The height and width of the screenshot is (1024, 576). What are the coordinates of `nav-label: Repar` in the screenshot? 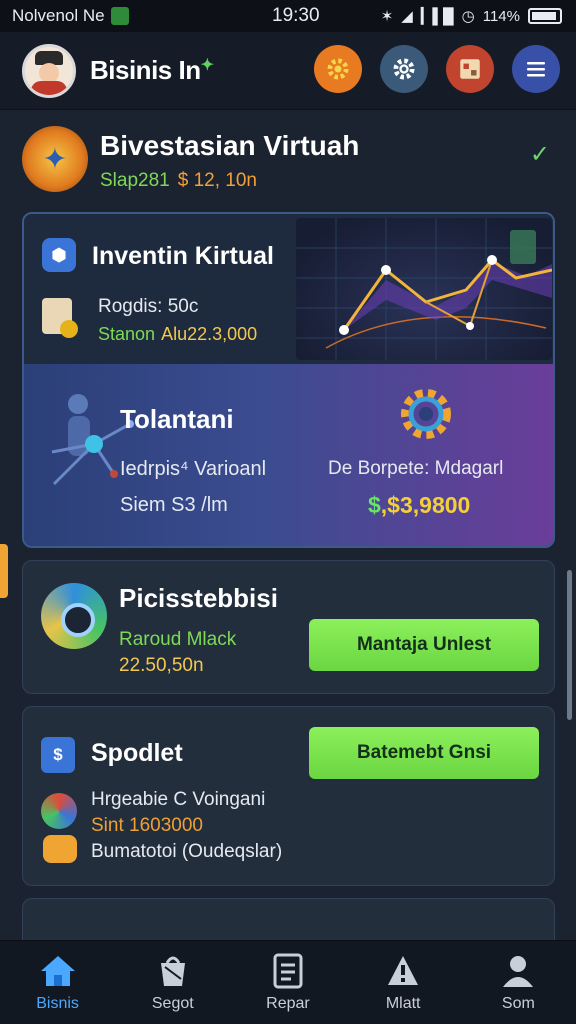 It's located at (288, 1003).